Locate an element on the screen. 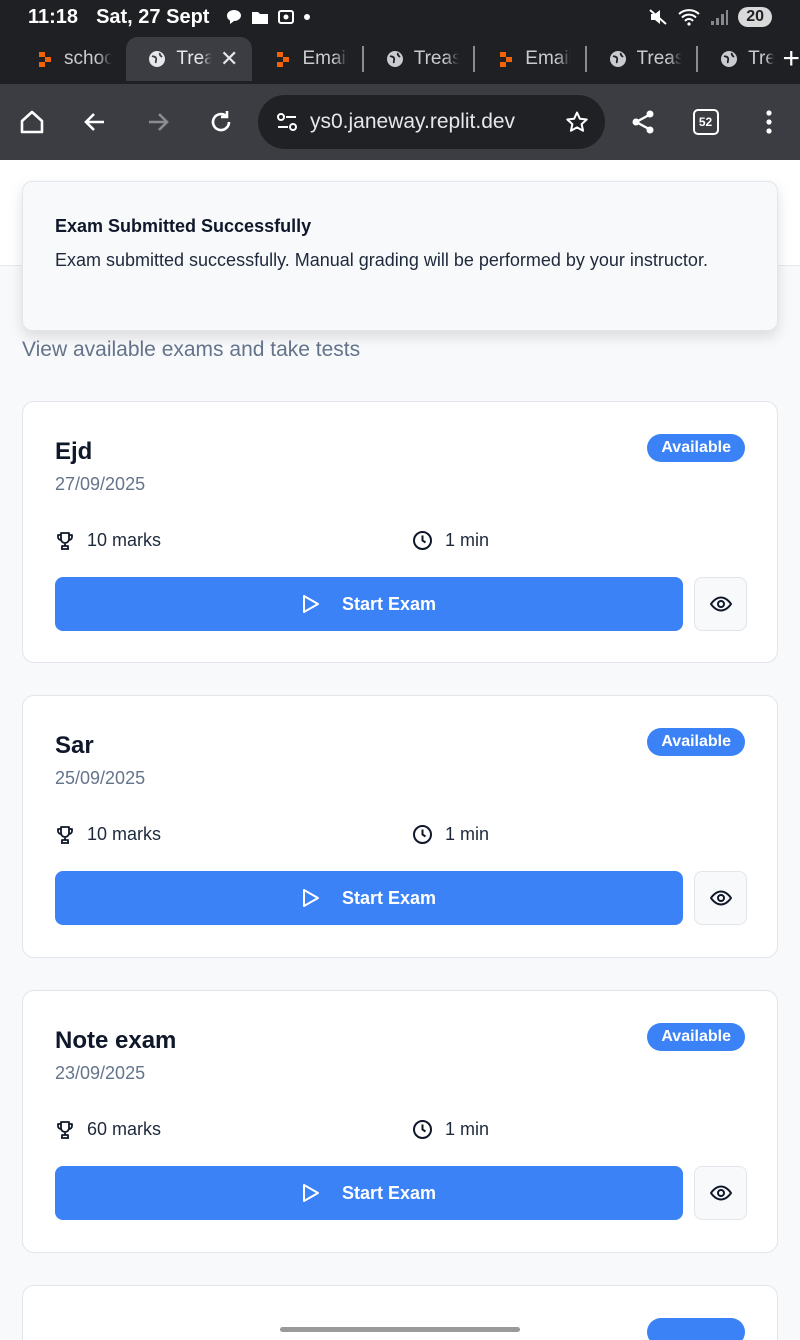 Image resolution: width=800 pixels, height=1340 pixels. status-time: 11:18 is located at coordinates (53, 16).